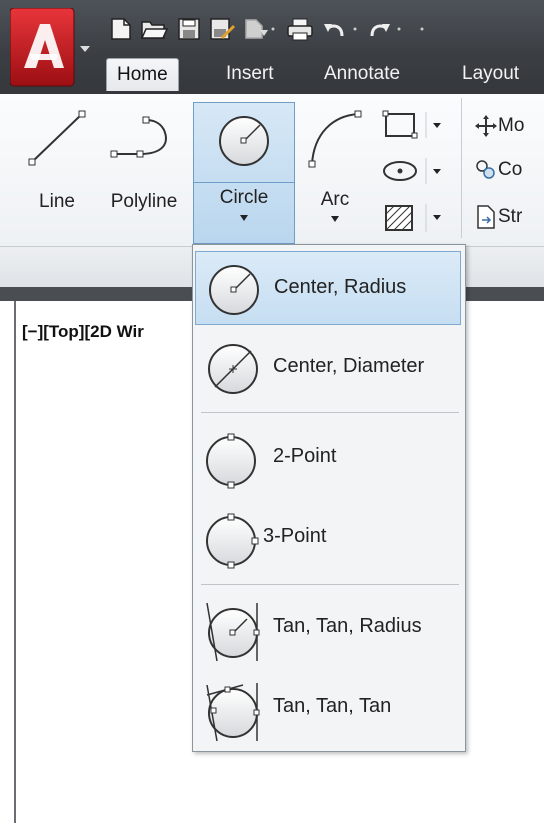 Image resolution: width=544 pixels, height=823 pixels. I want to click on menu-item-center-radius: Center, Radius, so click(328, 288).